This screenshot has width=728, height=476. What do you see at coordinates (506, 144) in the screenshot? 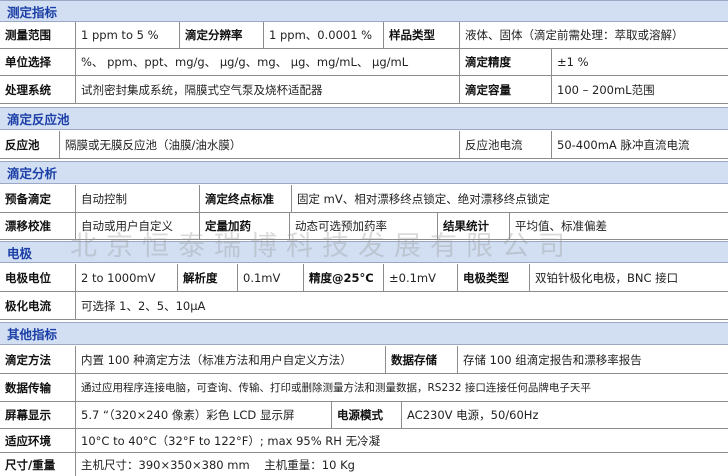
I see `spec-label: 反应池电流` at bounding box center [506, 144].